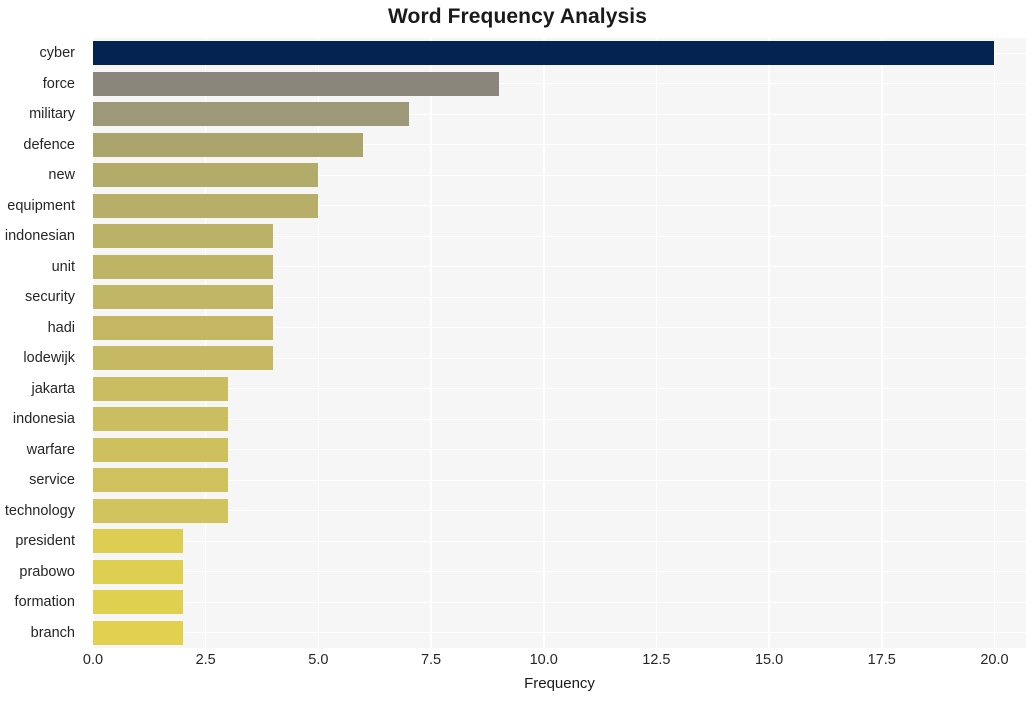  I want to click on x-tick-label-7.5: 7.5, so click(431, 660).